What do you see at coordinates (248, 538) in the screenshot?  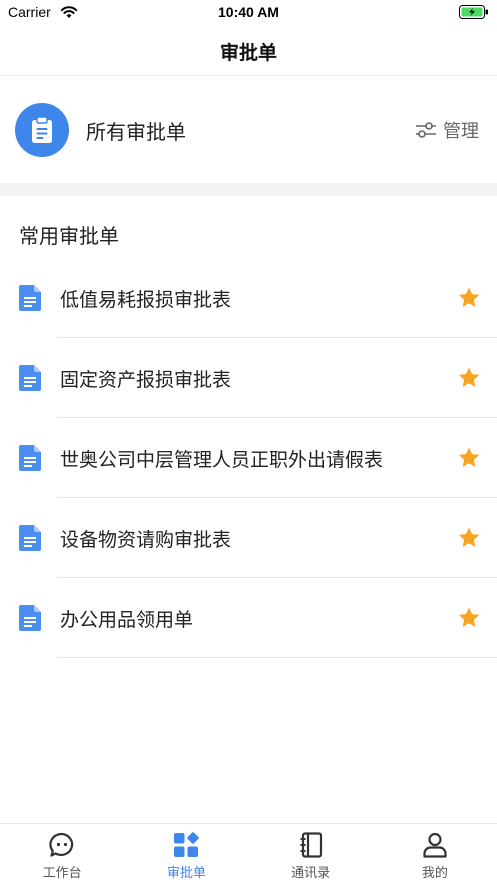 I see `form-item: 设备物资请购审批表` at bounding box center [248, 538].